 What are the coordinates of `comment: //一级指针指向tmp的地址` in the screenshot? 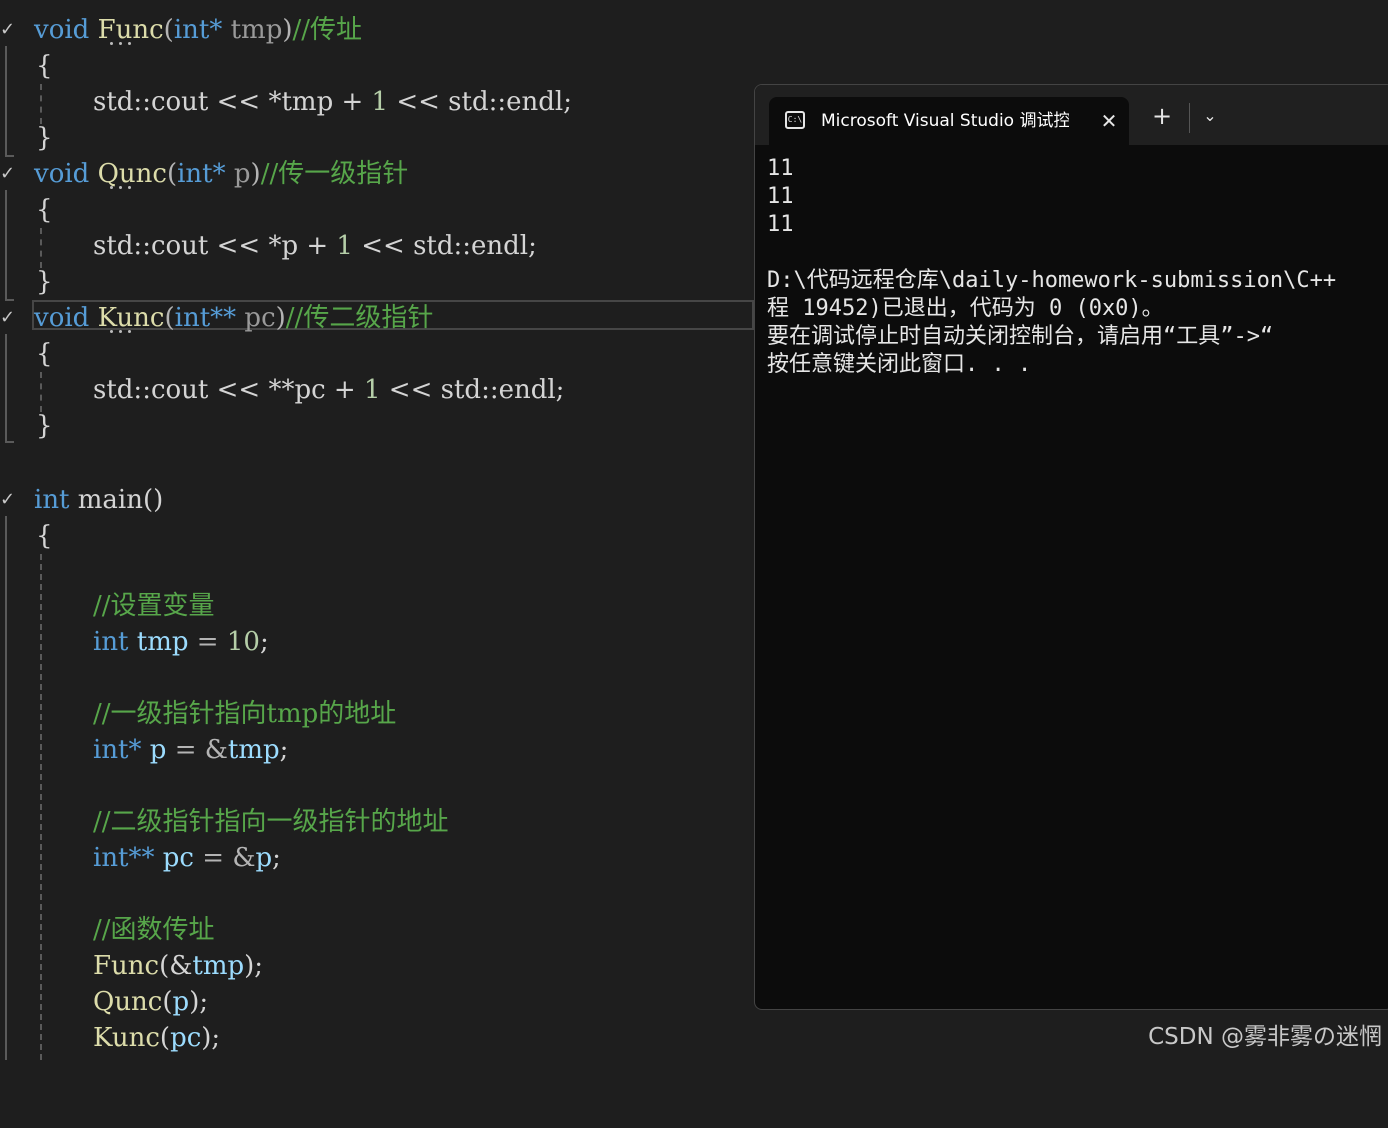 It's located at (245, 714).